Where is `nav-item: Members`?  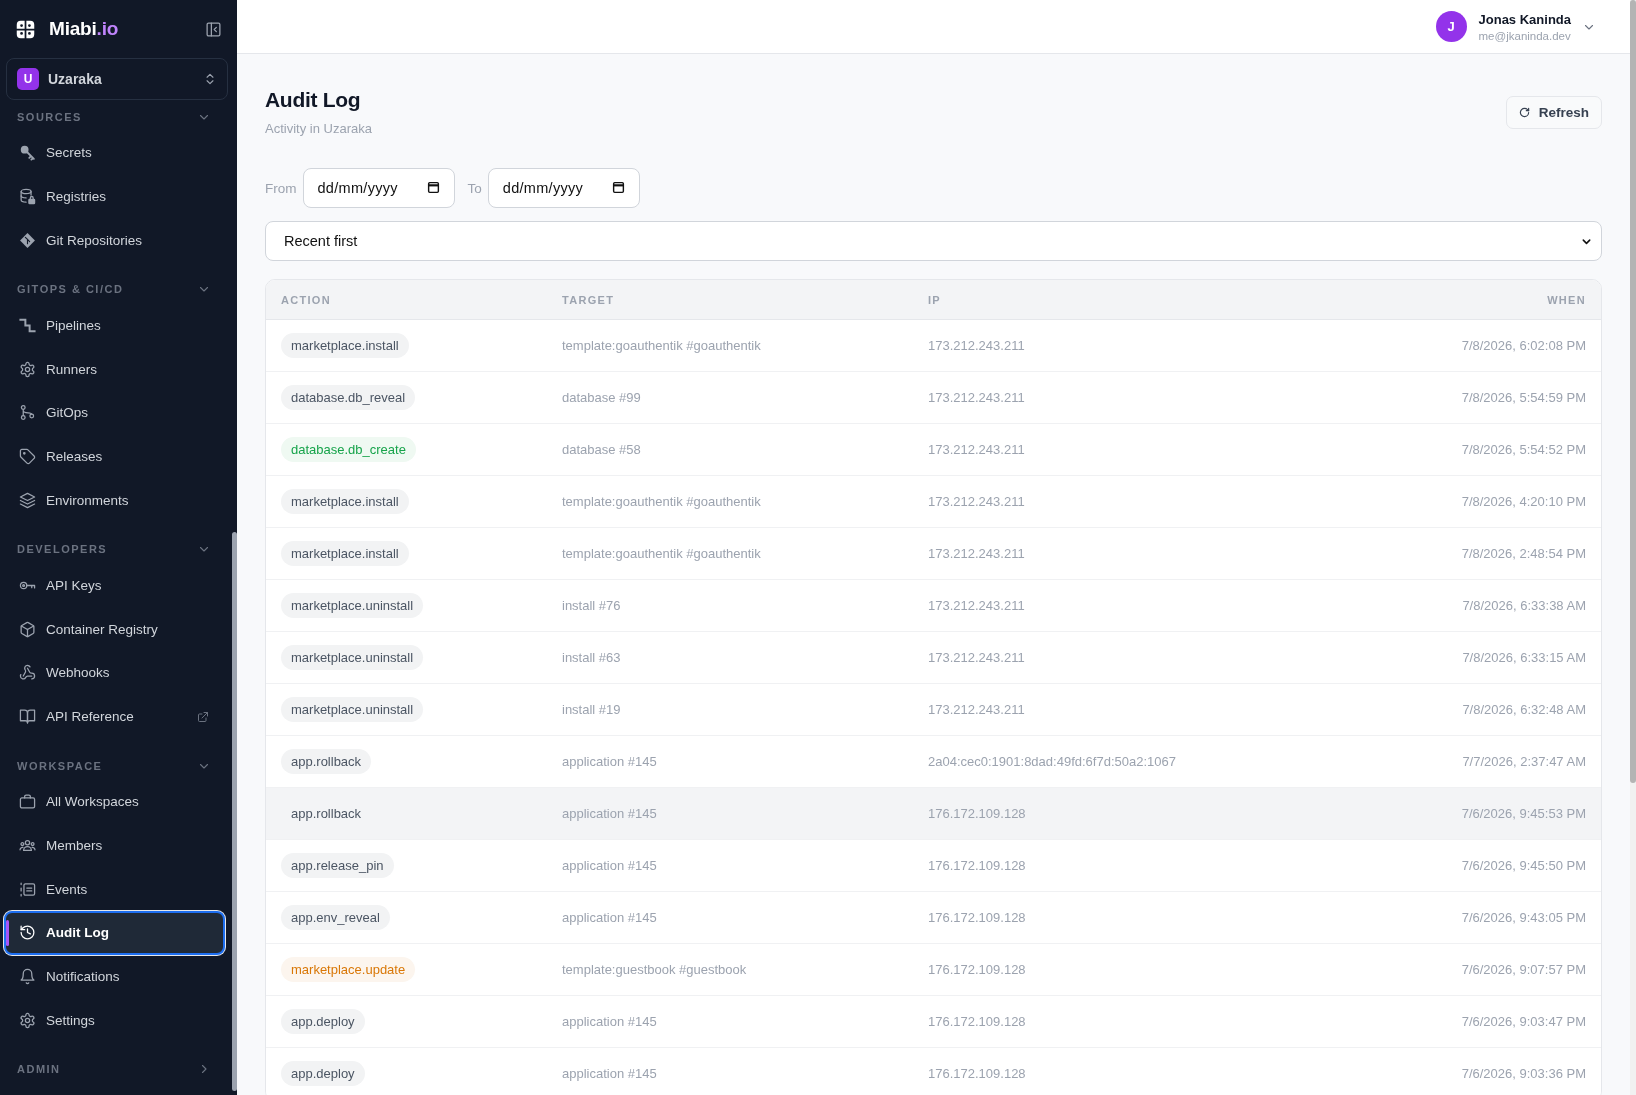 nav-item: Members is located at coordinates (114, 845).